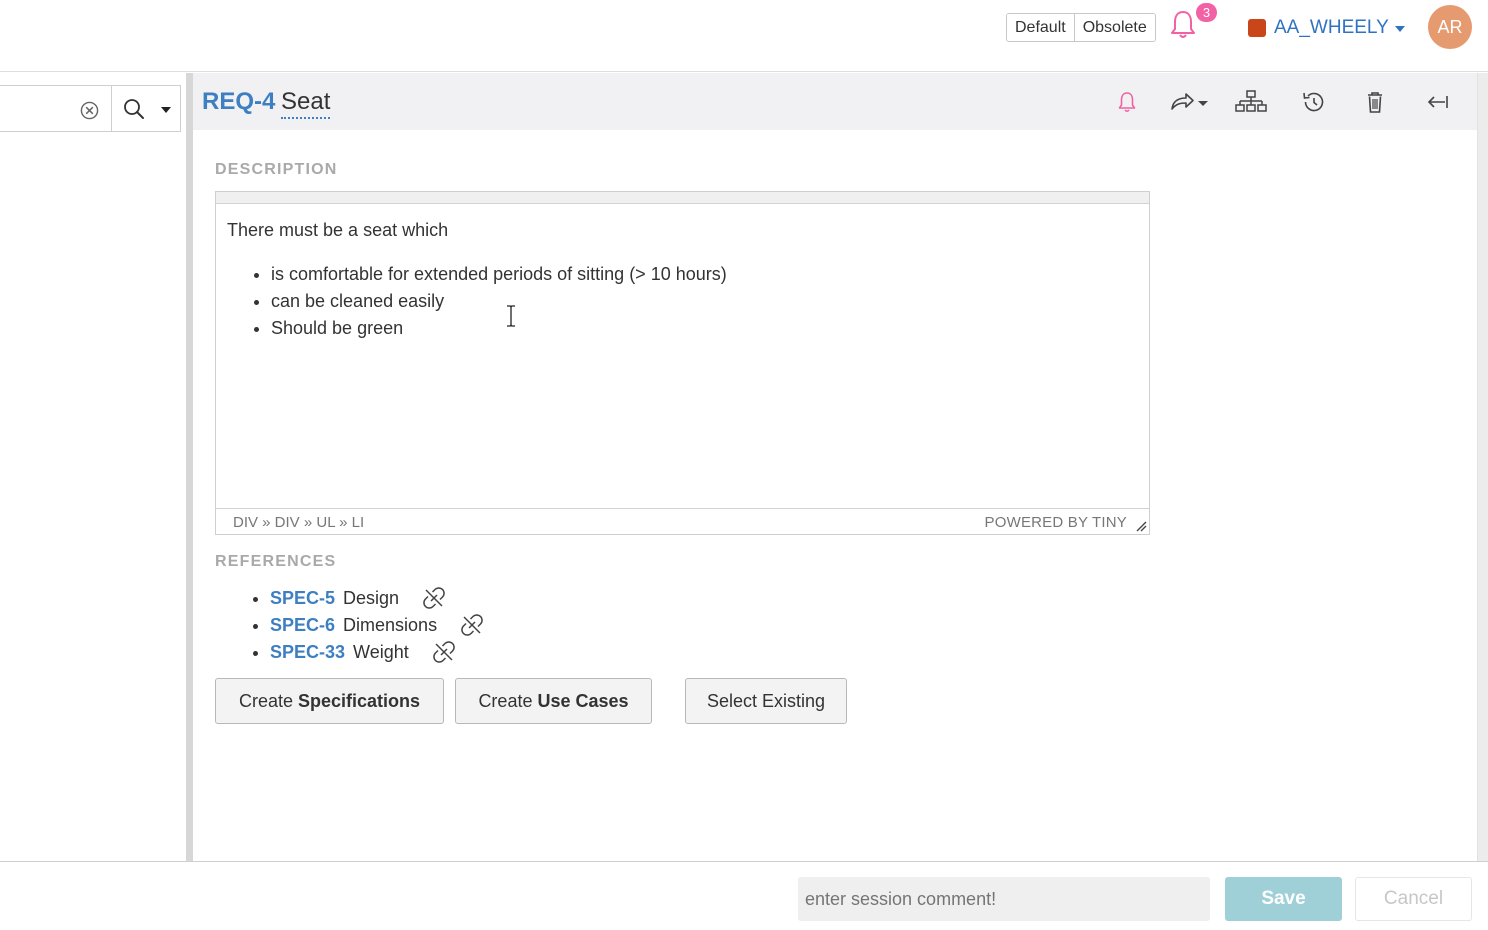 The image size is (1488, 930). I want to click on item-id: REQ-4, so click(238, 102).